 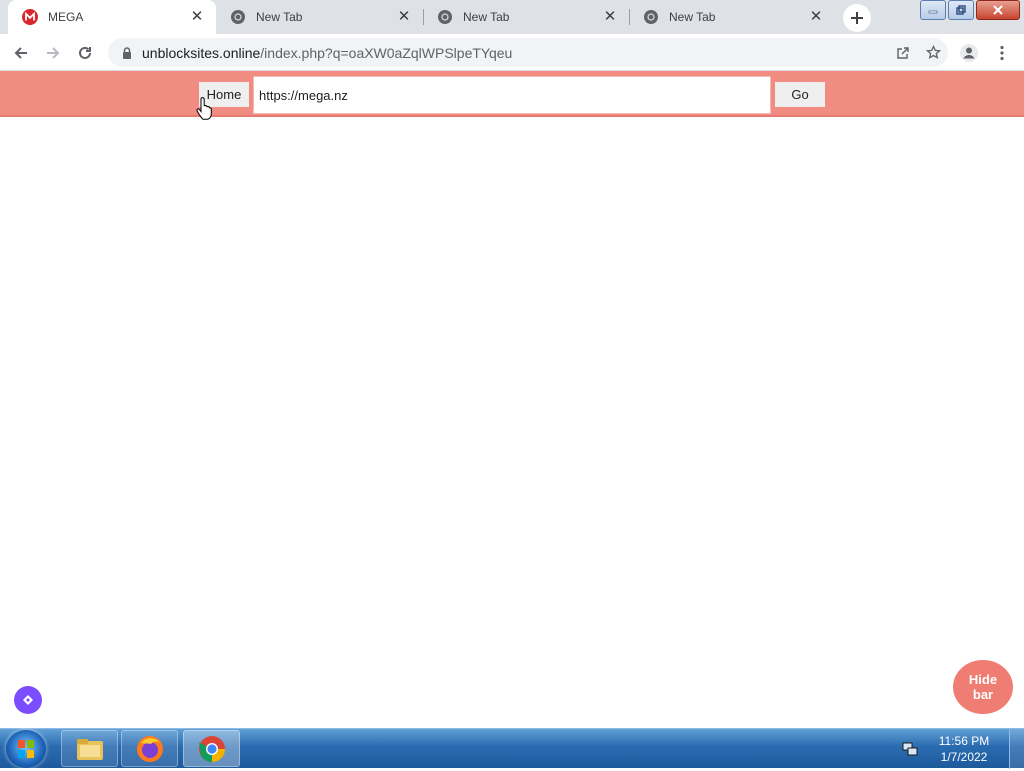 I want to click on proxy-url-input, so click(x=512, y=95).